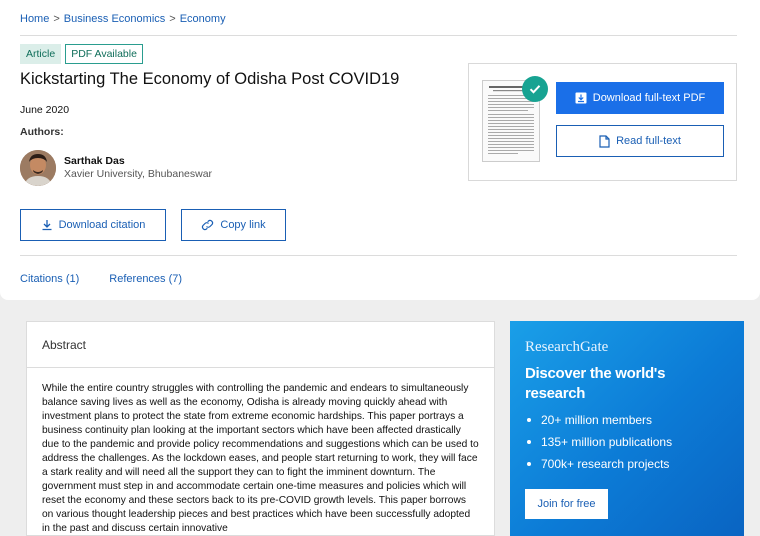 This screenshot has height=536, width=760. I want to click on download-box-icon, so click(581, 98).